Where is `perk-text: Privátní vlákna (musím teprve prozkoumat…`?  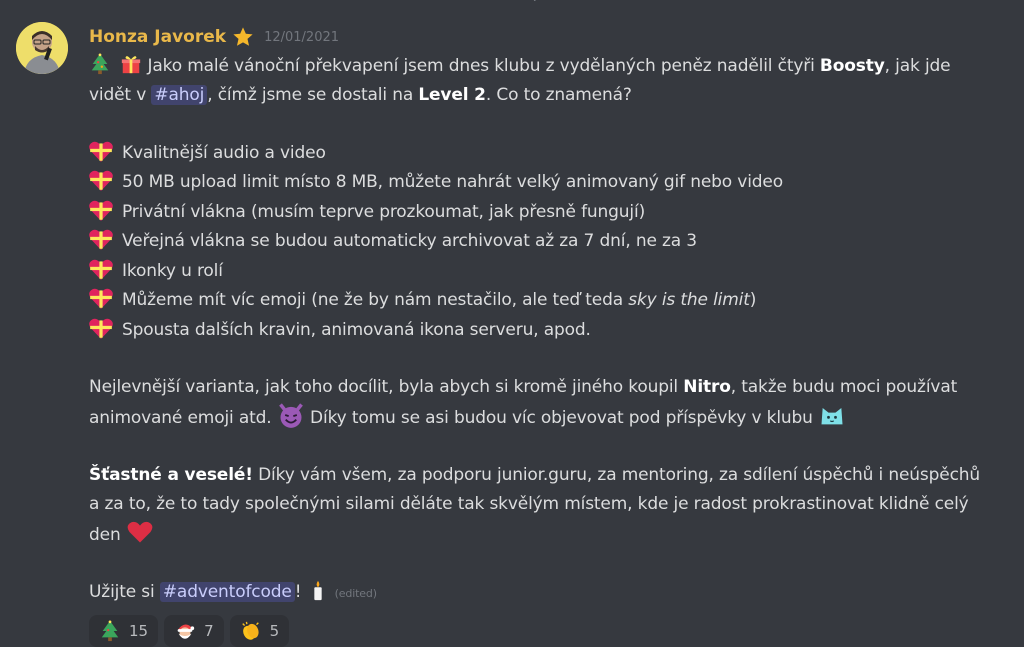 perk-text: Privátní vlákna (musím teprve prozkoumat… is located at coordinates (384, 211).